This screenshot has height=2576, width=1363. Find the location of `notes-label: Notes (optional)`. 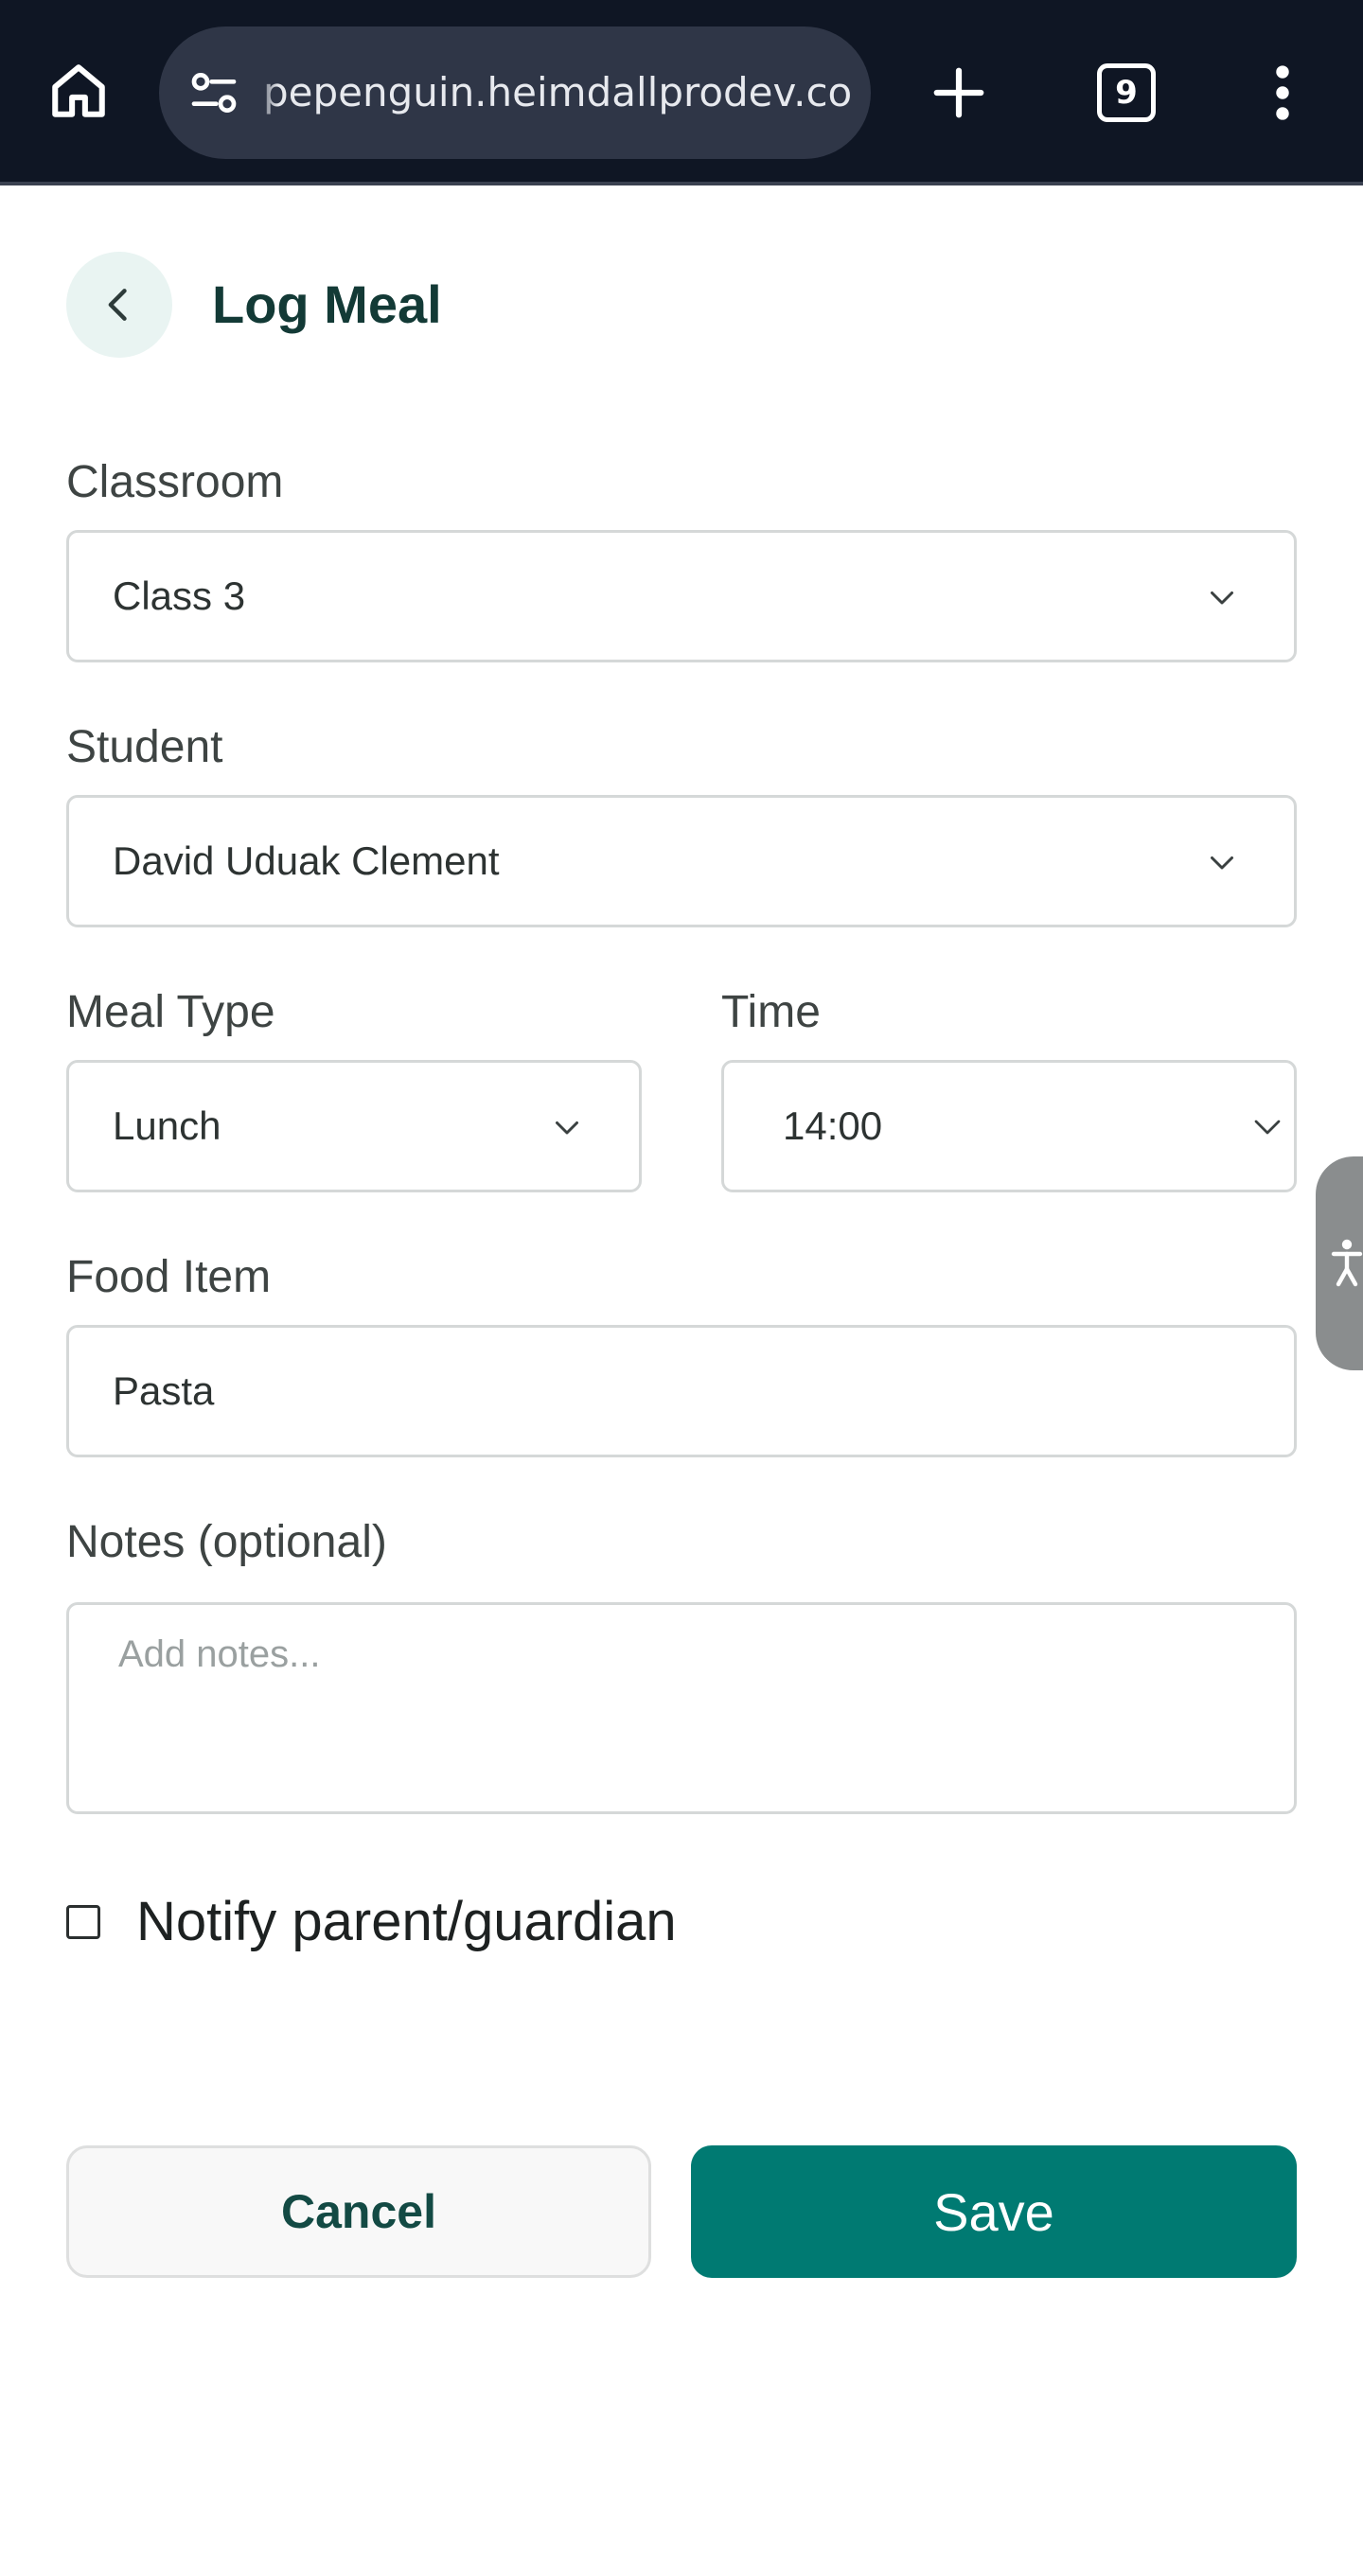

notes-label: Notes (optional) is located at coordinates (226, 1542).